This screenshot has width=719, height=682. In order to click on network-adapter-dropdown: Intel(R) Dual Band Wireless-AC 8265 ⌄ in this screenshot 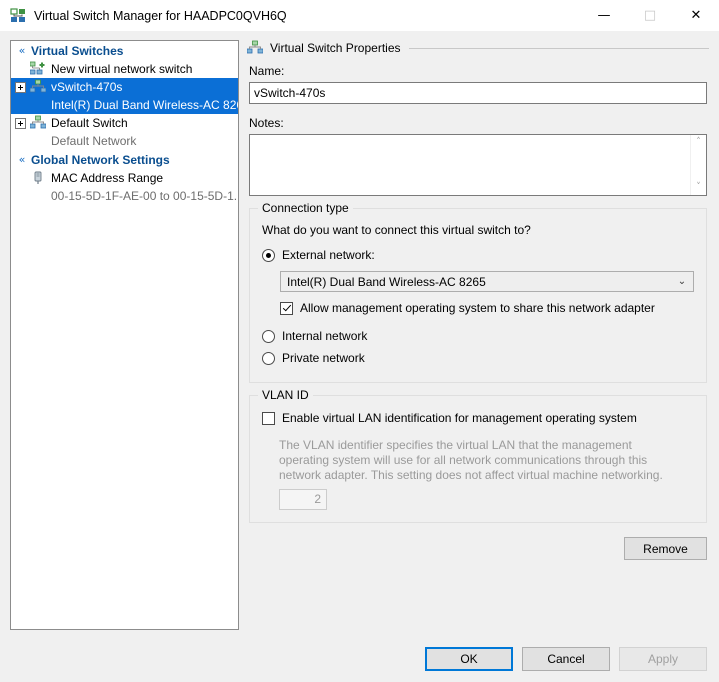, I will do `click(487, 281)`.